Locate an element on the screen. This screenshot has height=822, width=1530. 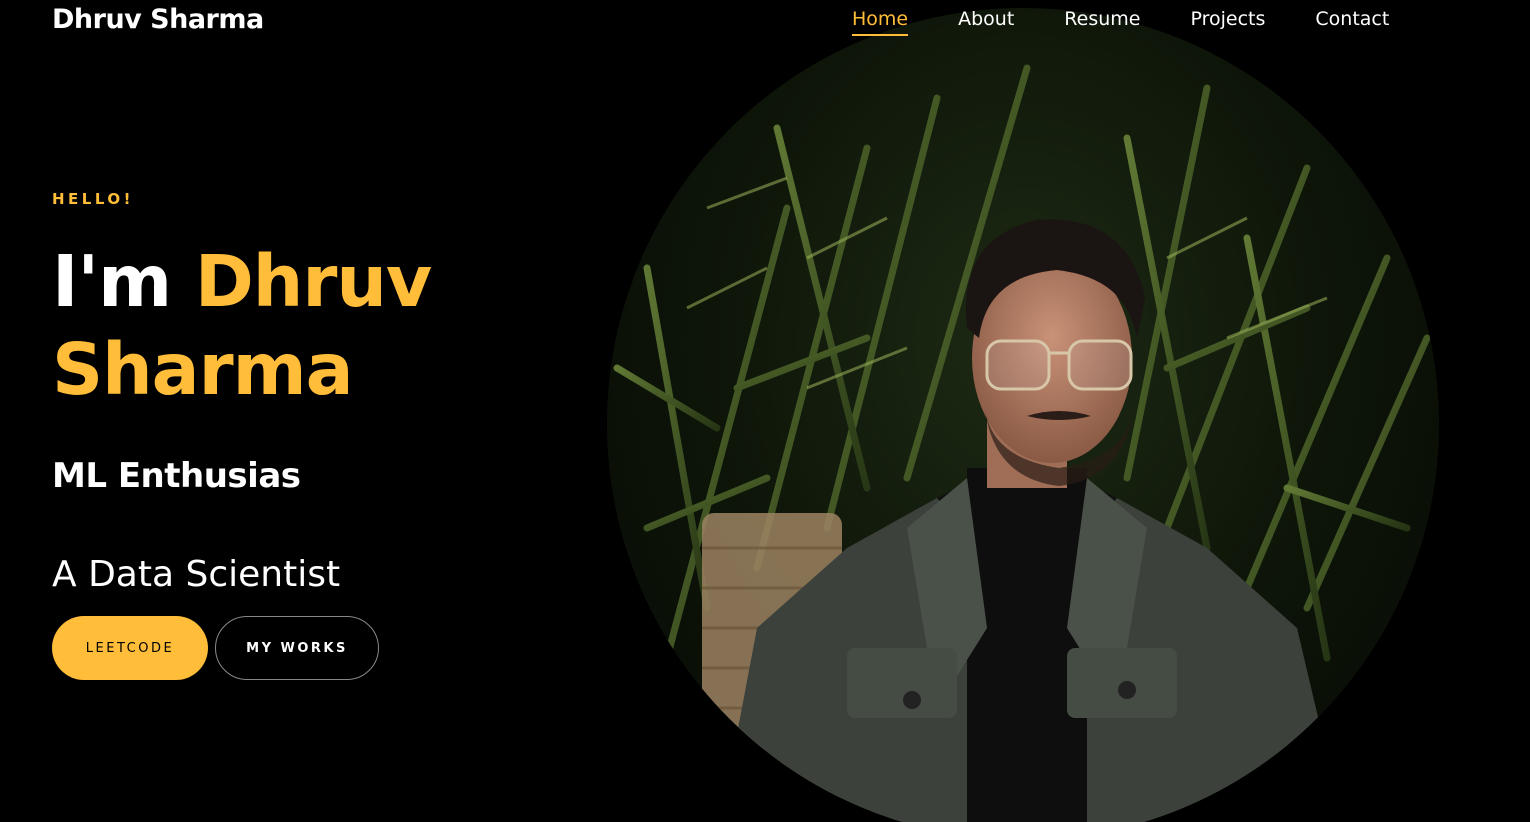
hero-tagline: ML Enthusias is located at coordinates (176, 476).